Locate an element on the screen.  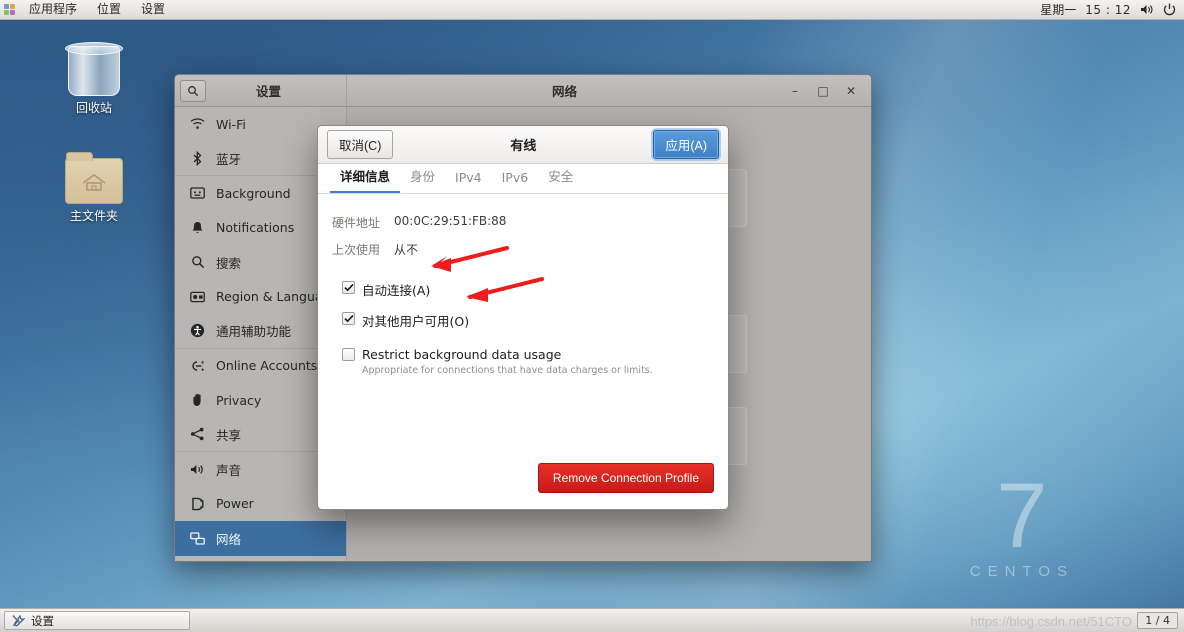
tab-details: 详细信息 is located at coordinates (365, 179).